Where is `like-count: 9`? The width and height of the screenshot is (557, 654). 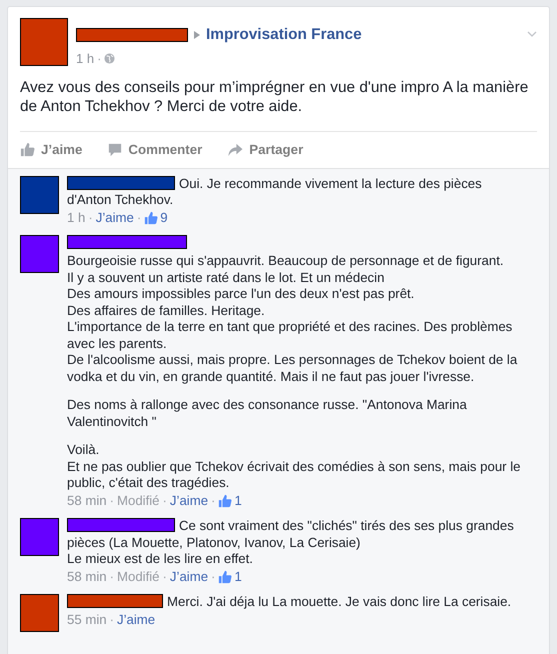
like-count: 9 is located at coordinates (164, 218).